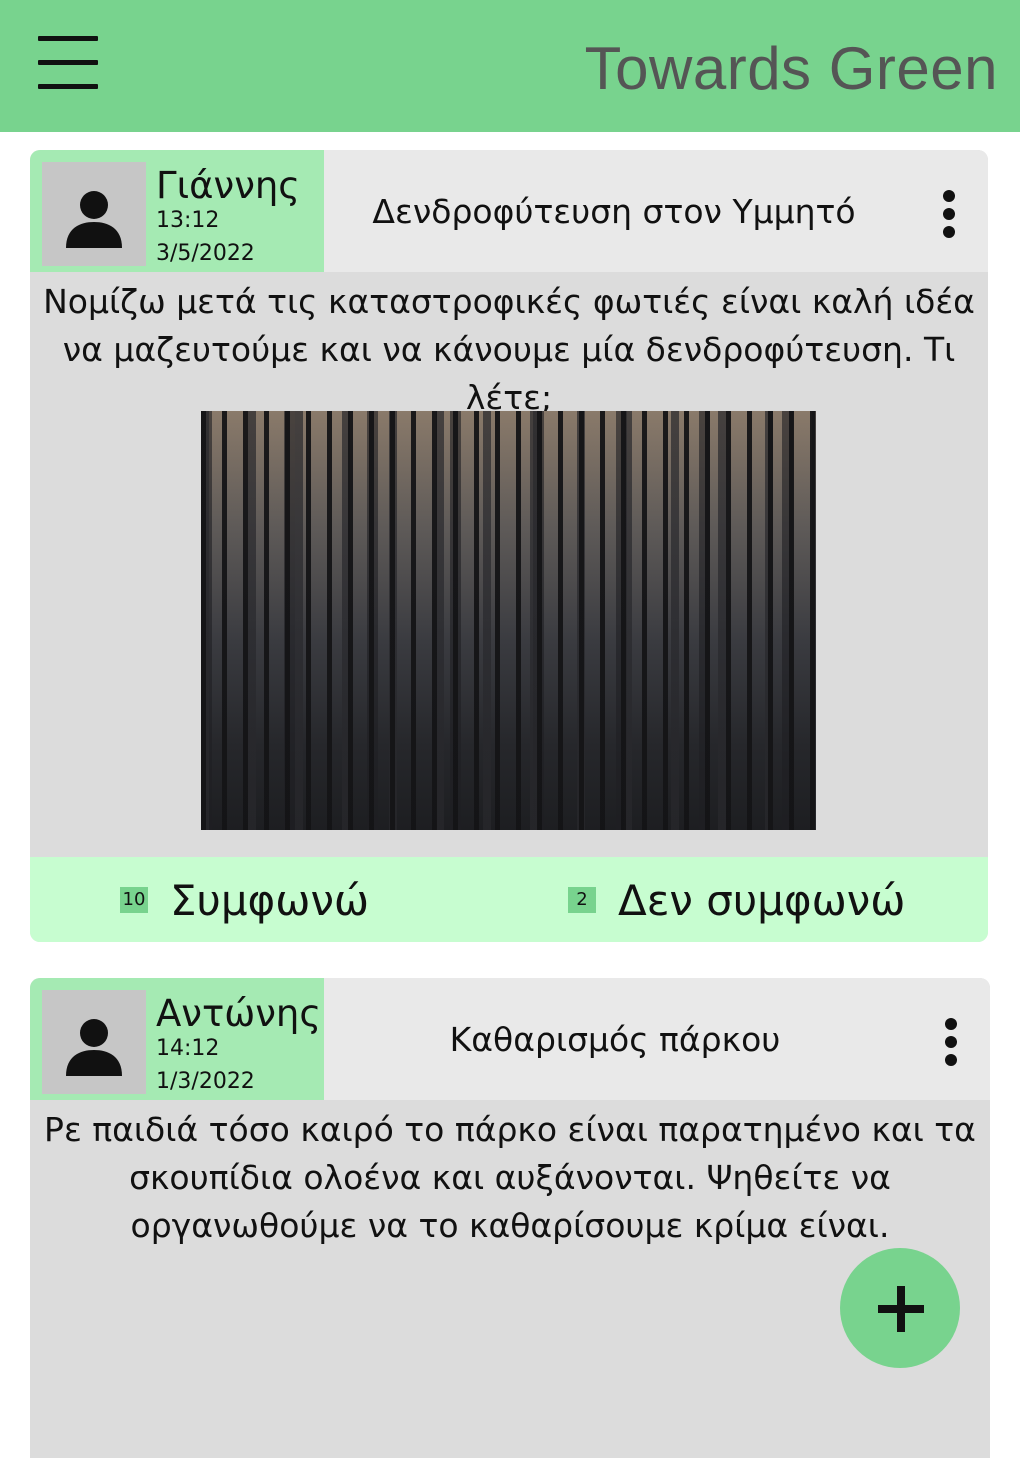  What do you see at coordinates (791, 68) in the screenshot?
I see `app-title: Towards Green` at bounding box center [791, 68].